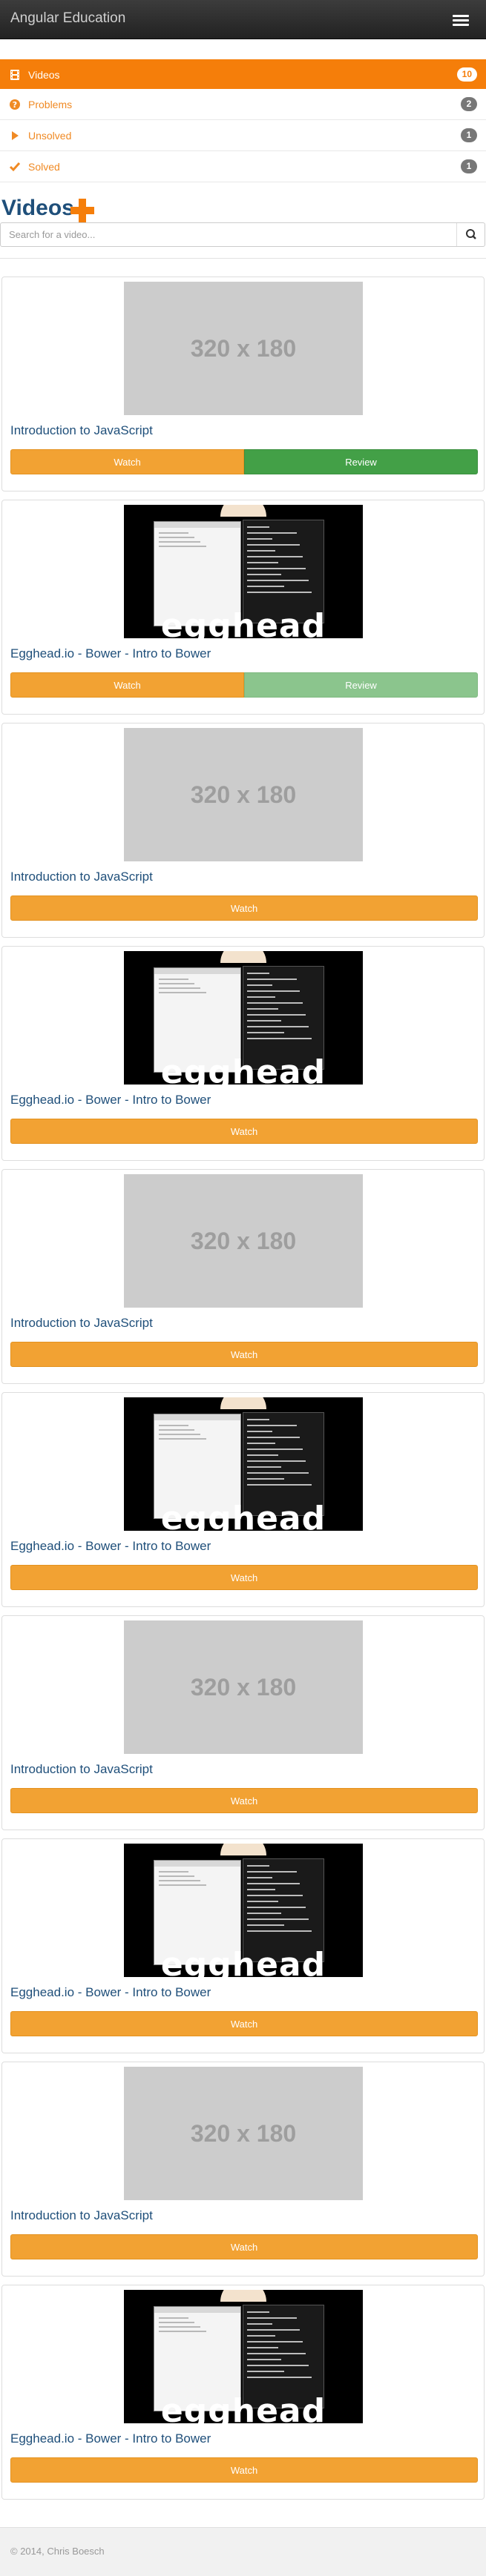 This screenshot has width=486, height=2576. What do you see at coordinates (469, 104) in the screenshot?
I see `count-badge: 2` at bounding box center [469, 104].